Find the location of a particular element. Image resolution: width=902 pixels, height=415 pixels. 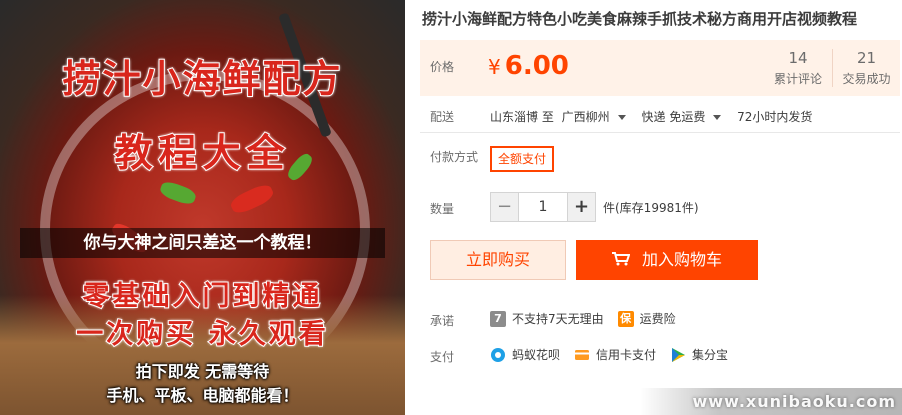

promise-list: 7 不支持7天无理由 保 运费险 is located at coordinates (583, 318).